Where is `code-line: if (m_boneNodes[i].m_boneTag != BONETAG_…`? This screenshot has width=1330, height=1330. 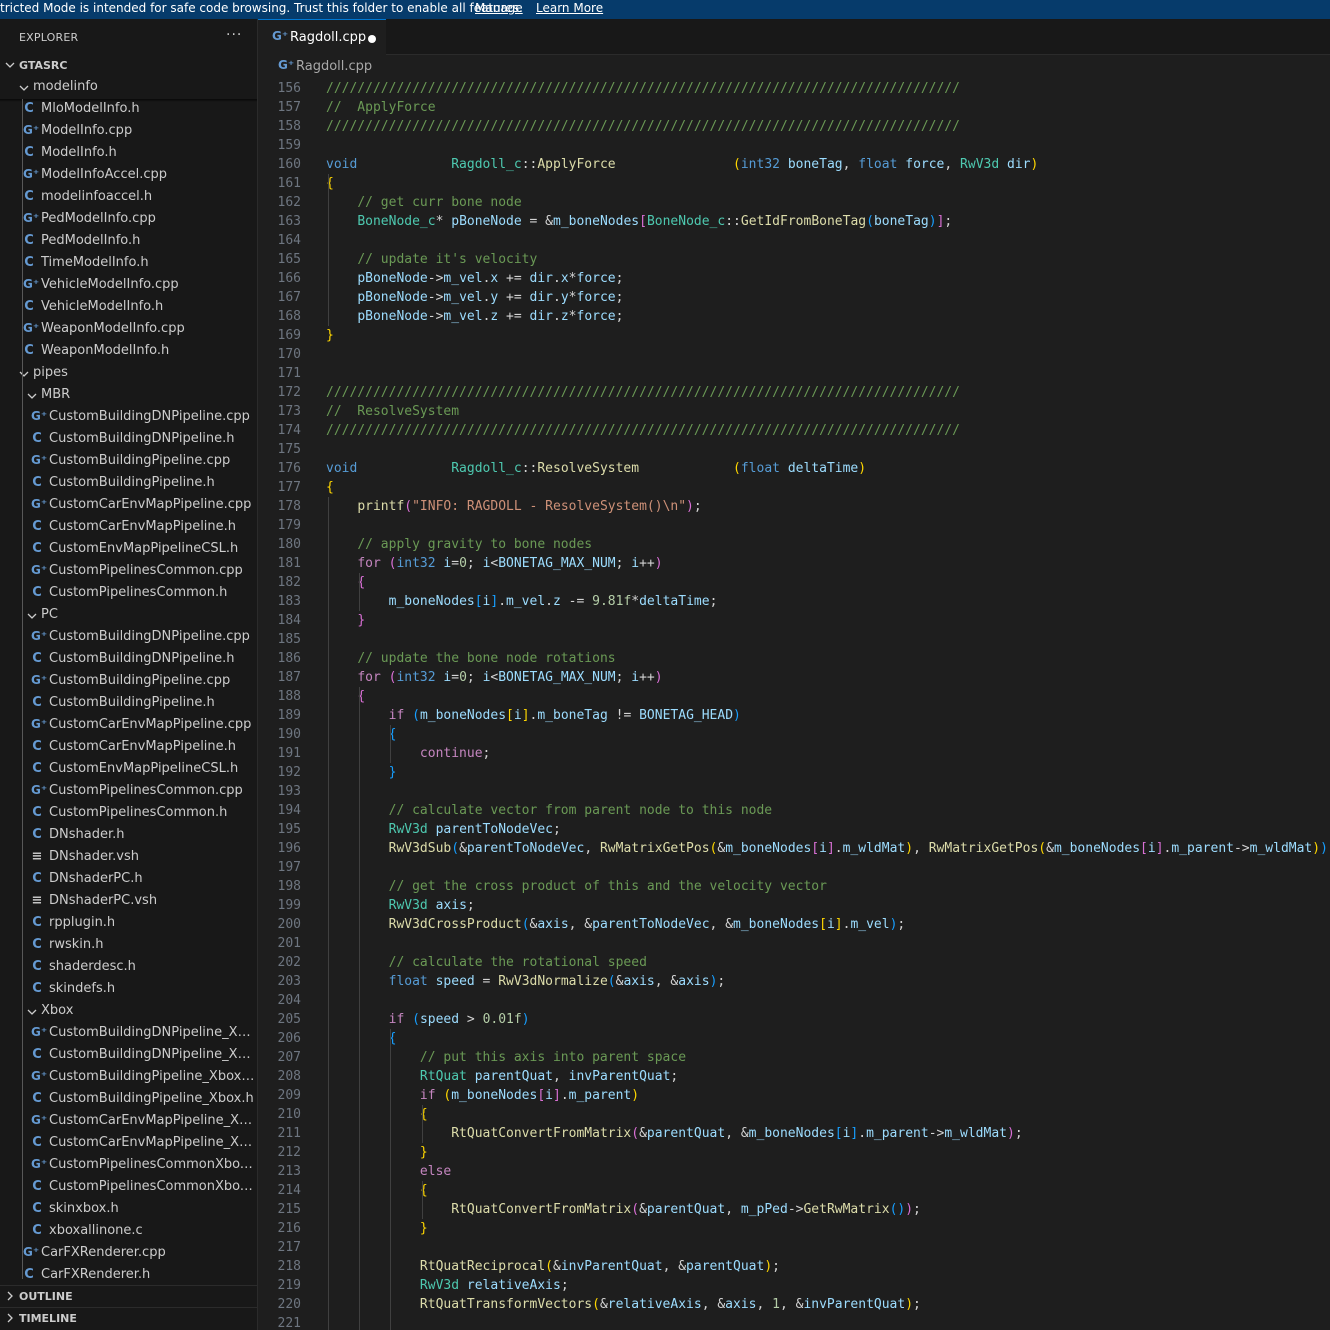
code-line: if (m_boneNodes[i].m_boneTag != BONETAG_… is located at coordinates (533, 715).